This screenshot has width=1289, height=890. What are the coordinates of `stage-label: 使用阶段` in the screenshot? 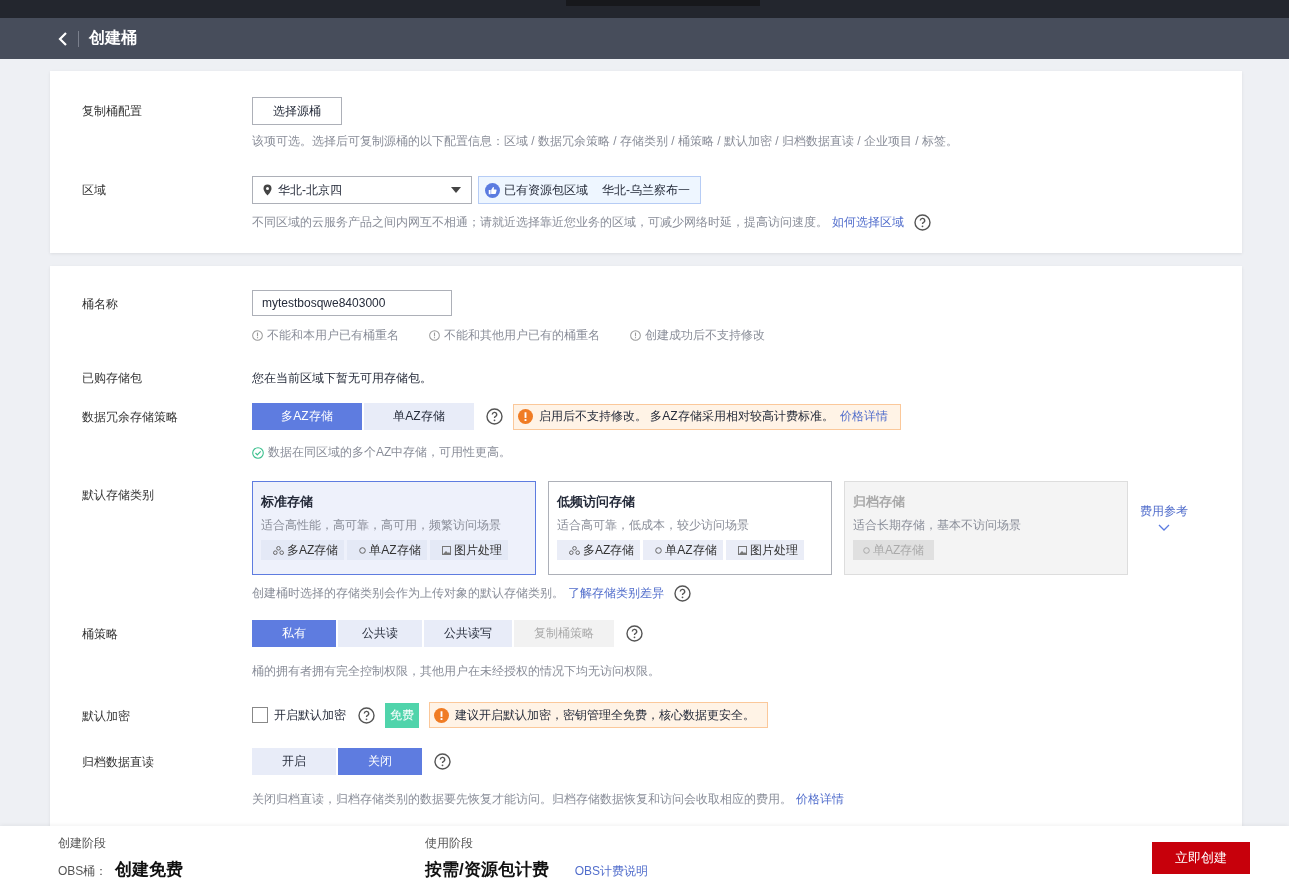 It's located at (449, 843).